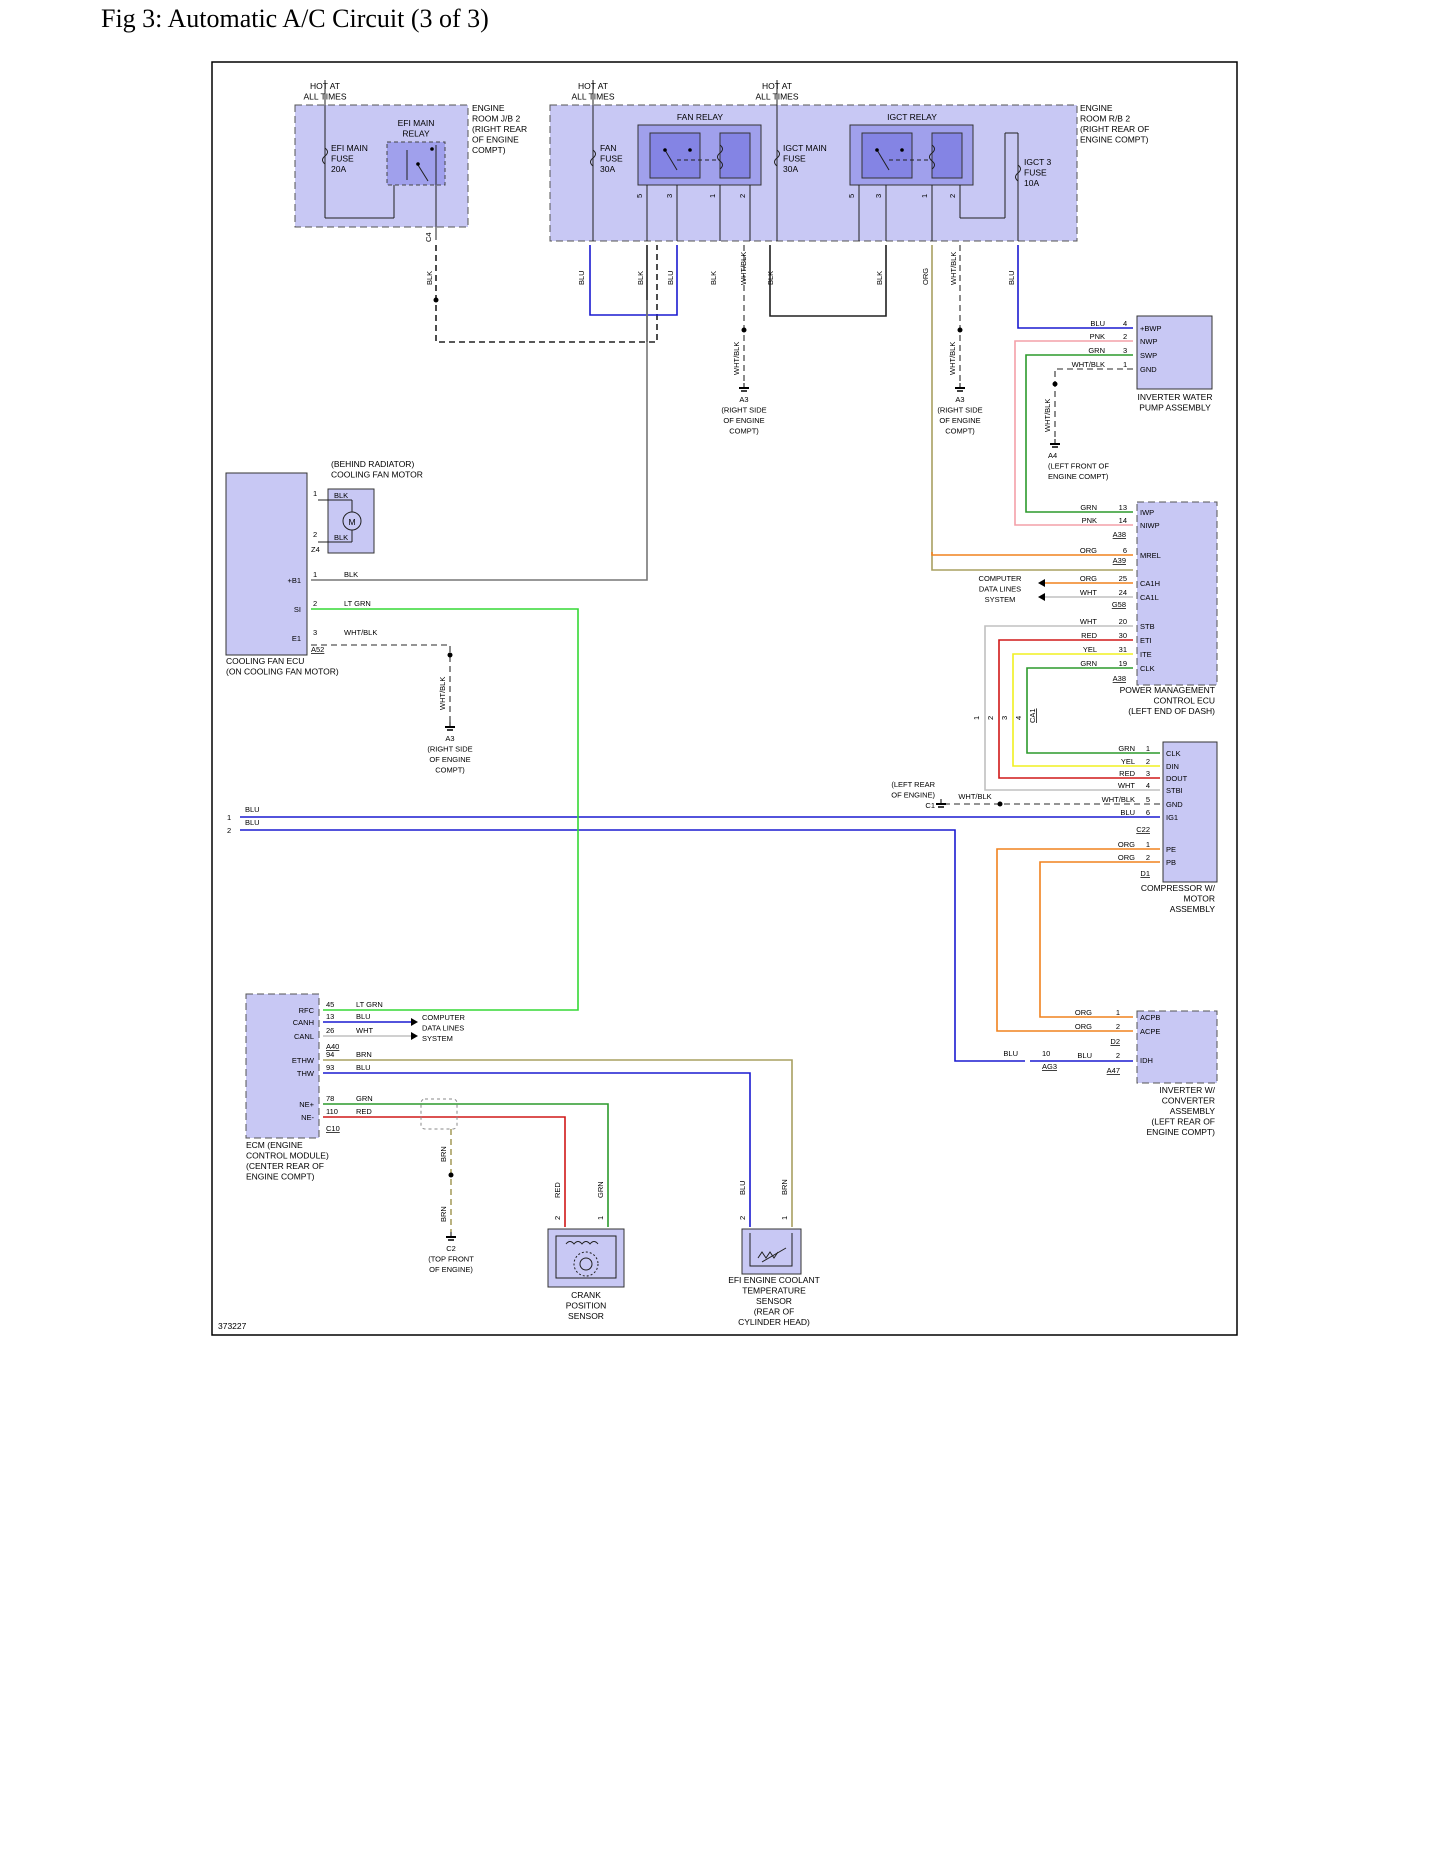  Describe the element at coordinates (306, 1104) in the screenshot. I see `ecm-pin-name: NE+` at that location.